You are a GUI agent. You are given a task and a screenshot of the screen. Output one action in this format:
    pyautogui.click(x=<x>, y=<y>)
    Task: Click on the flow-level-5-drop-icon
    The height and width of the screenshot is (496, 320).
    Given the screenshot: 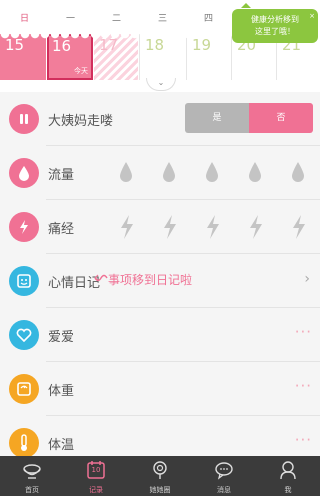 What is the action you would take?
    pyautogui.click(x=298, y=172)
    